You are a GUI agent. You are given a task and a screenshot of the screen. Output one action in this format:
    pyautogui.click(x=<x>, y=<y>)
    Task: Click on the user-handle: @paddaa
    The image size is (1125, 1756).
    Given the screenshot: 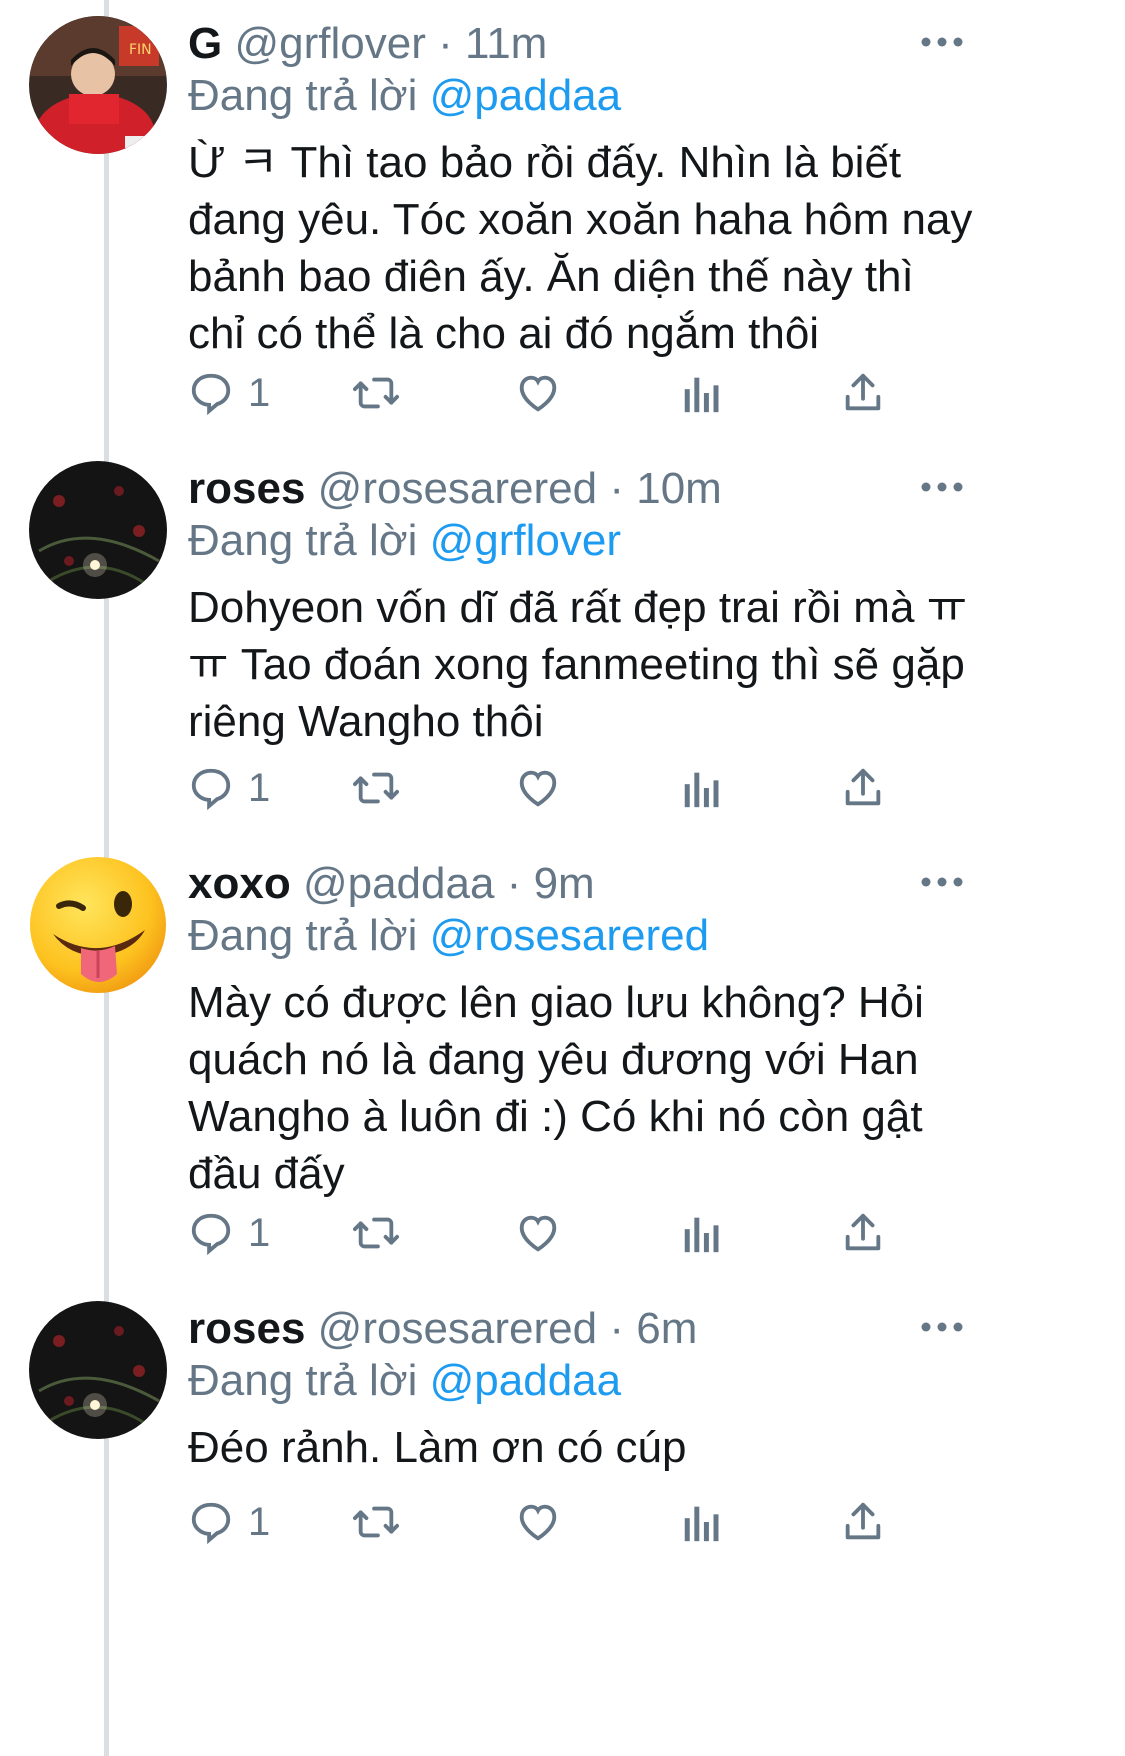 What is the action you would take?
    pyautogui.click(x=399, y=883)
    